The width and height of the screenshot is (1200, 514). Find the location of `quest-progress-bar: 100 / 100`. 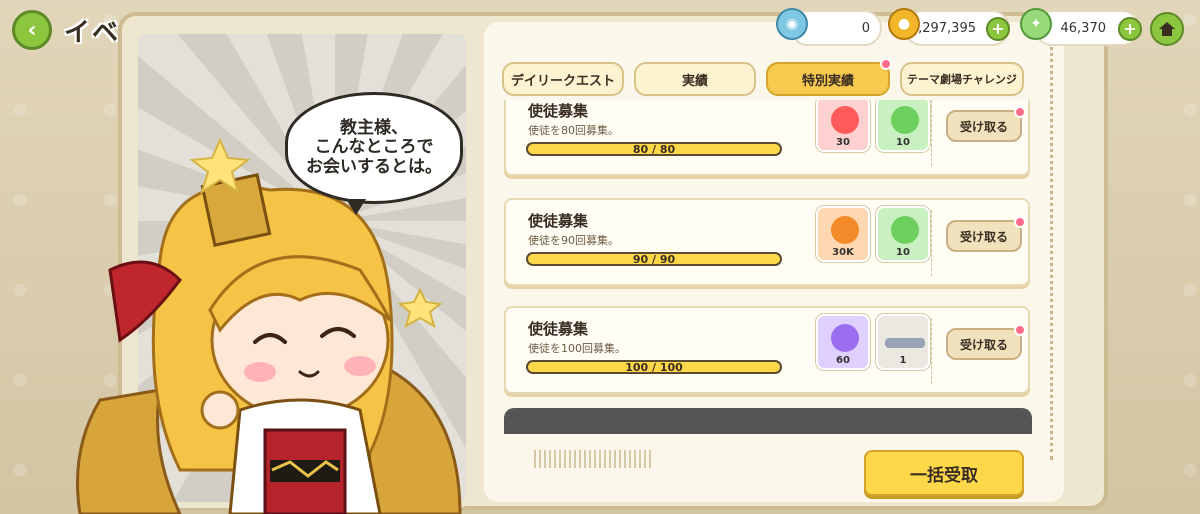

quest-progress-bar: 100 / 100 is located at coordinates (654, 367).